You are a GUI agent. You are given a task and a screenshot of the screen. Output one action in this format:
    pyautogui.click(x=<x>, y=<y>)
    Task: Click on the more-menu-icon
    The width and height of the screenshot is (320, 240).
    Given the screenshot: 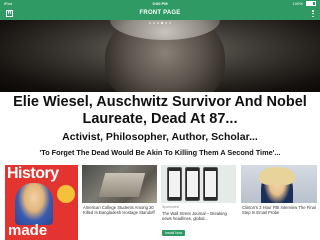 What is the action you would take?
    pyautogui.click(x=313, y=13)
    